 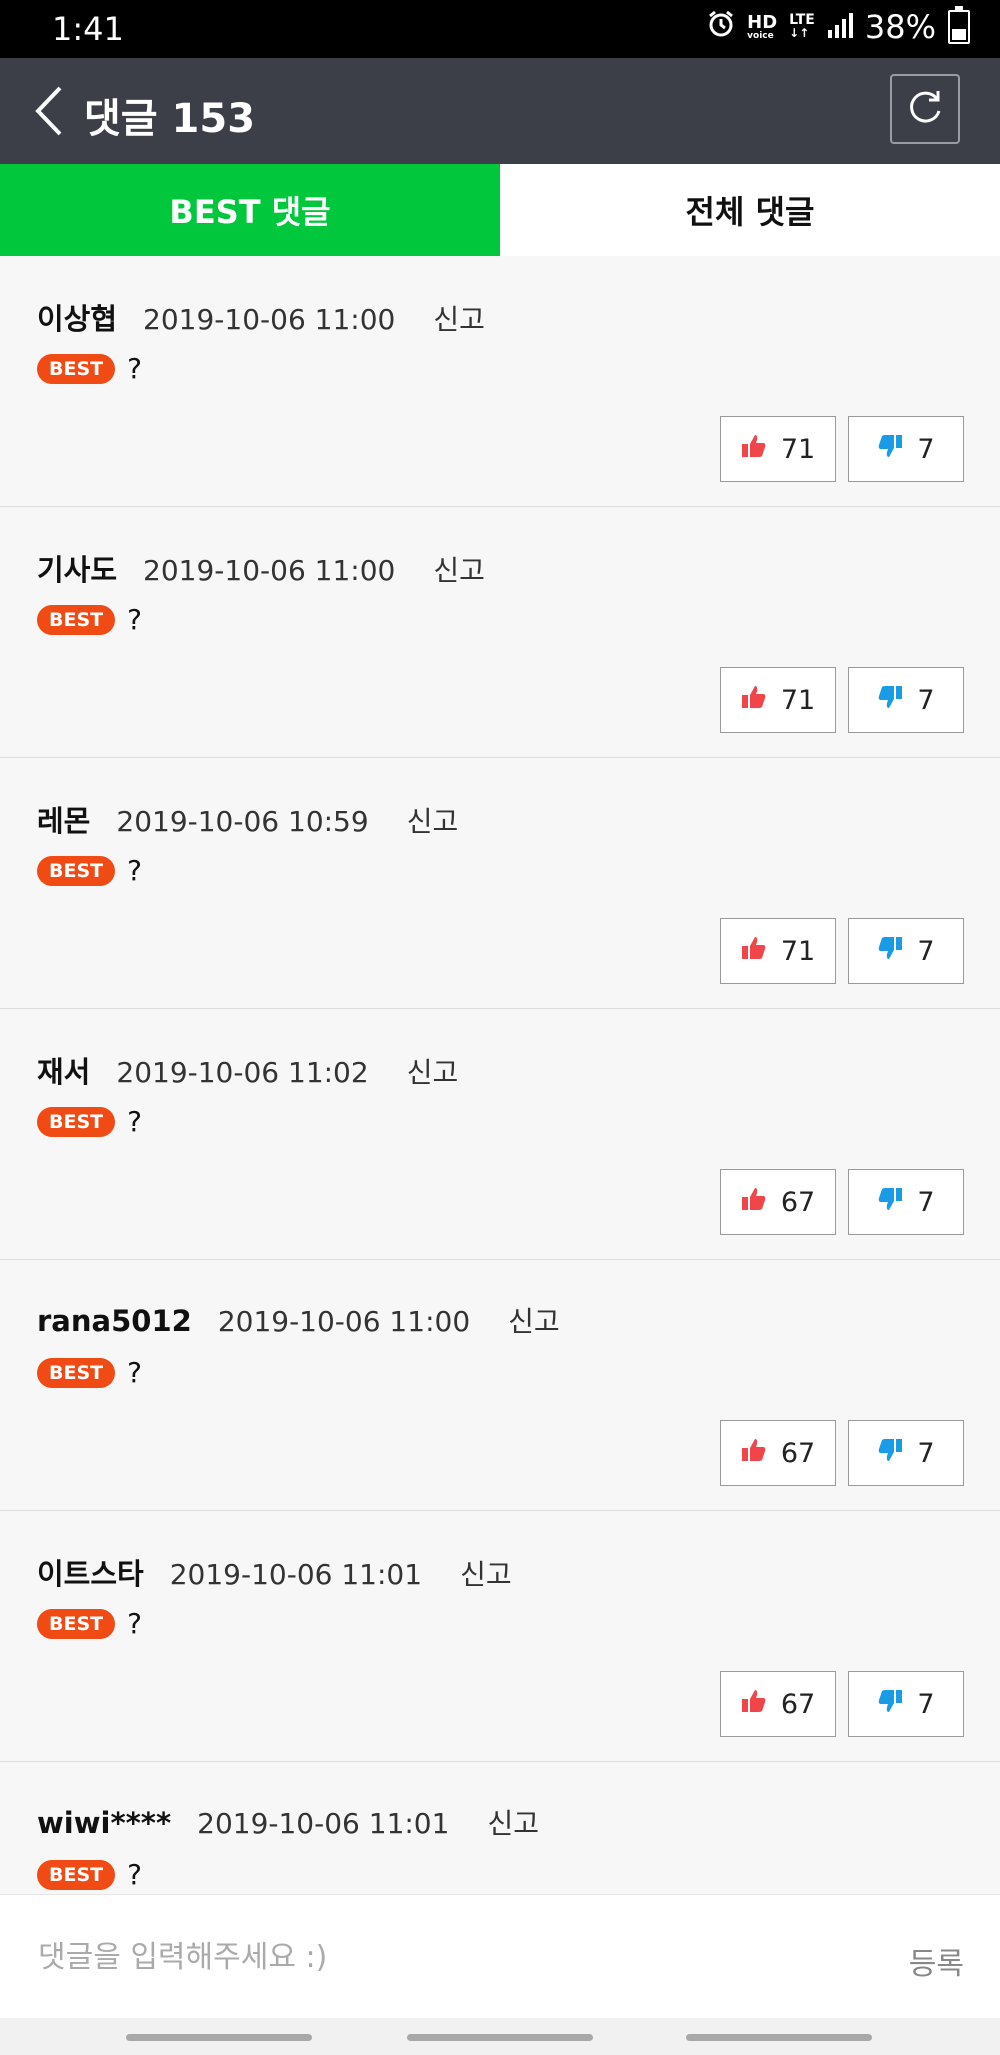 I want to click on comment-author: rana5012, so click(x=114, y=1321).